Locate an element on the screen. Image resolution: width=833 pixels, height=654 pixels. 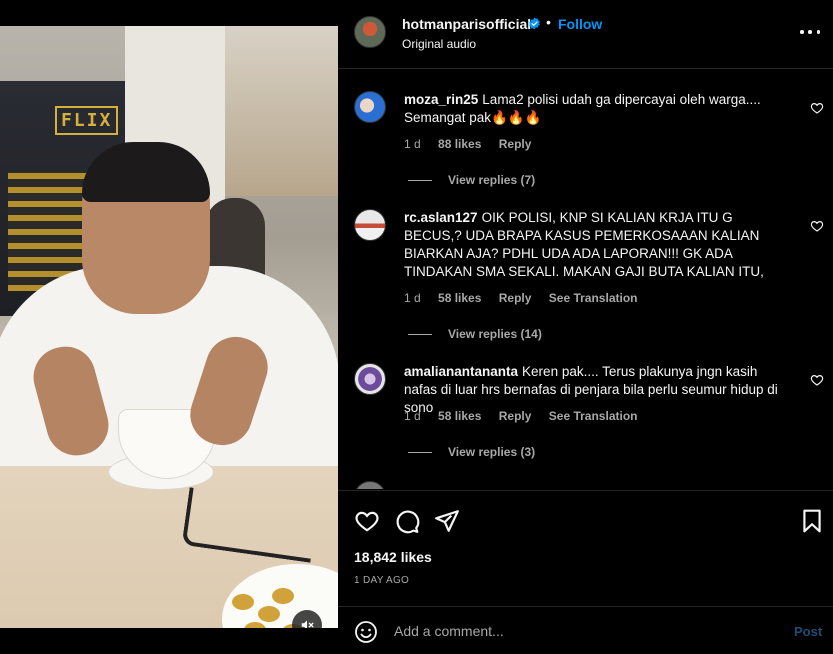
post-actions: 18,842 likes 1 DAY AGO is located at coordinates (585, 542).